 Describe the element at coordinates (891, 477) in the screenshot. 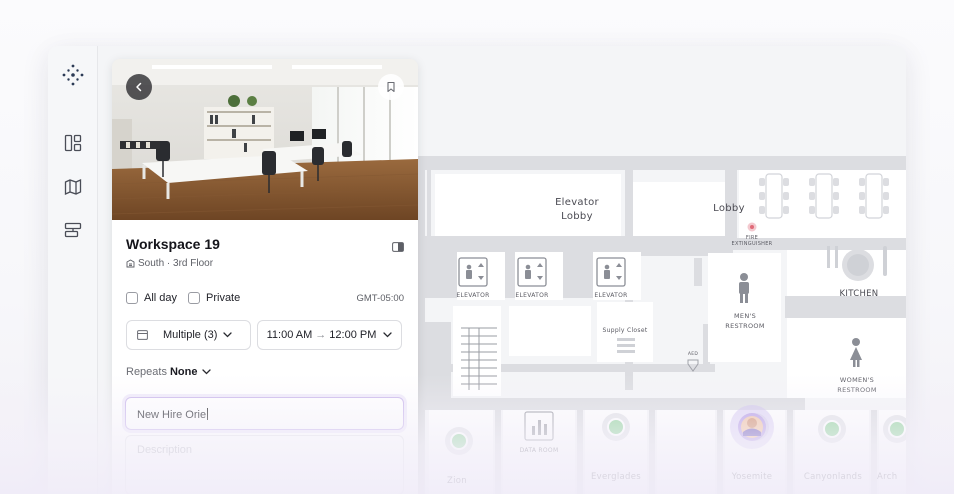

I see `room-label-arch: Arch` at that location.